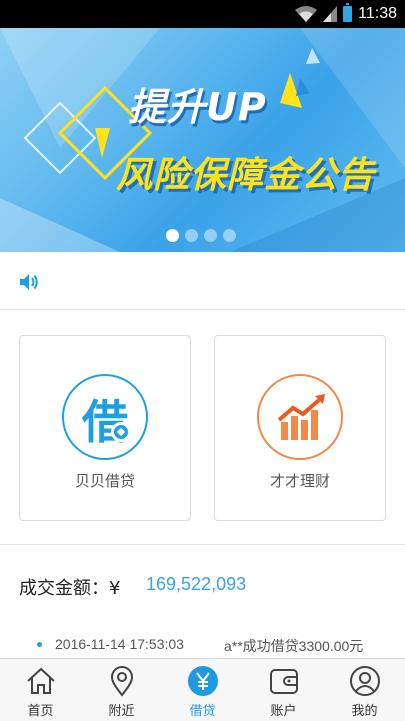  What do you see at coordinates (246, 175) in the screenshot?
I see `banner-headline-main: 风险保障金公告` at bounding box center [246, 175].